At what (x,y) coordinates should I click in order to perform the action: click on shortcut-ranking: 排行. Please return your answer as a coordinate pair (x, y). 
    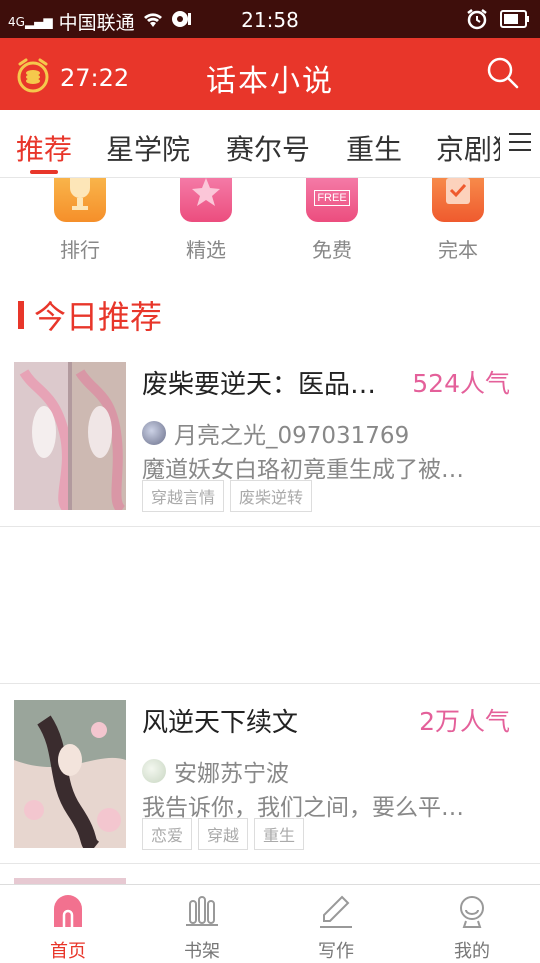
    Looking at the image, I should click on (80, 220).